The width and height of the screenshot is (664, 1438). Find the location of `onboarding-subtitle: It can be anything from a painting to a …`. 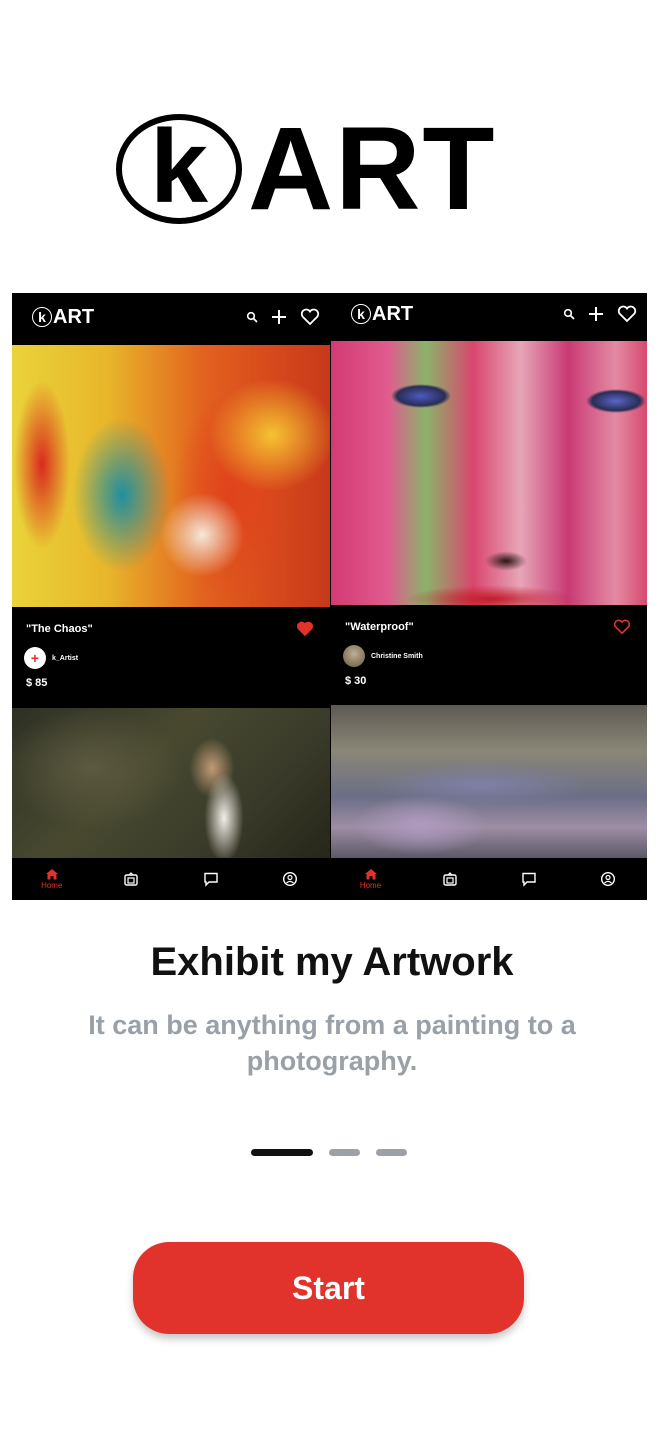

onboarding-subtitle: It can be anything from a painting to a … is located at coordinates (332, 1043).